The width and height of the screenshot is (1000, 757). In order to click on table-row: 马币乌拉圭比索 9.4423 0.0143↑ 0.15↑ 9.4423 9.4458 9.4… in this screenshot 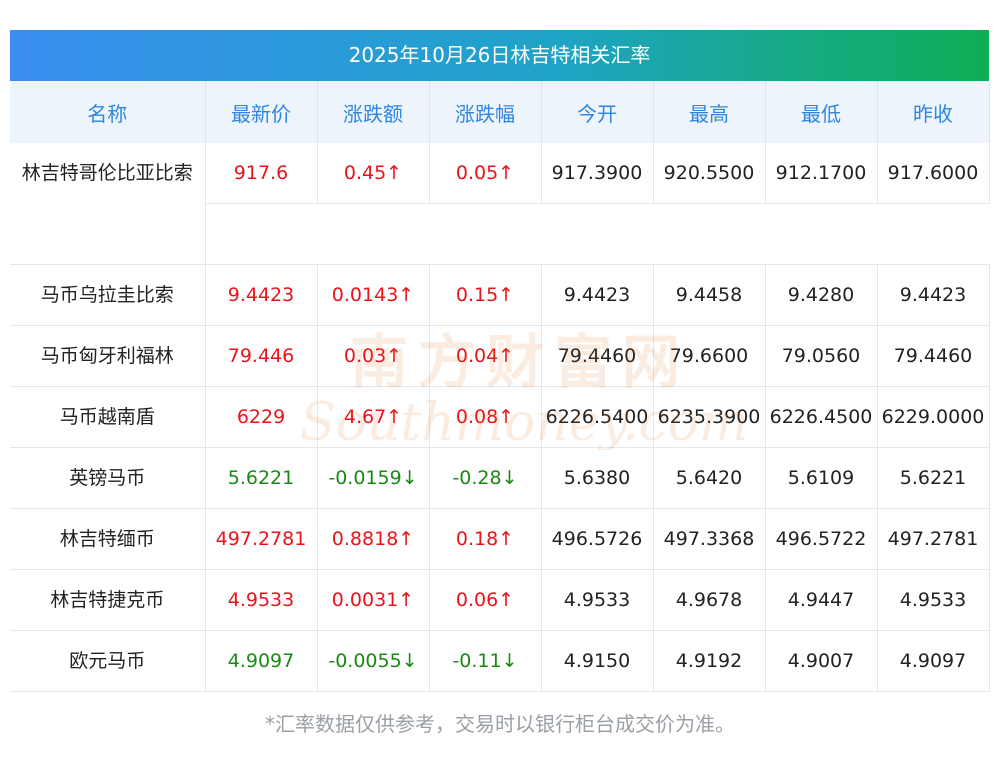, I will do `click(500, 295)`.